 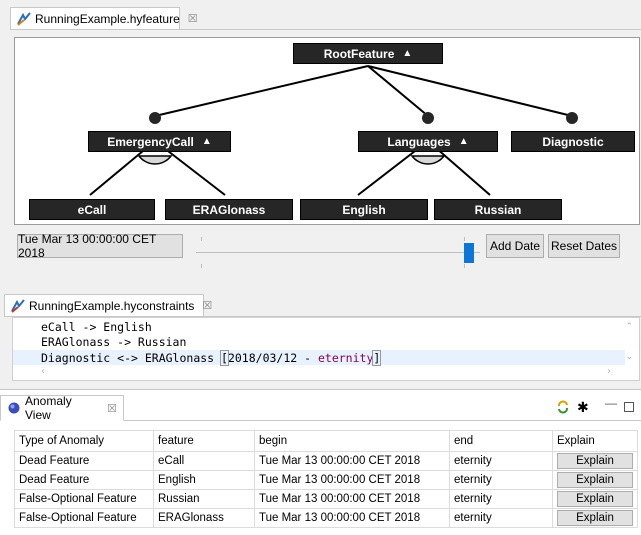 I want to click on cell-feature: eCall, so click(x=204, y=461).